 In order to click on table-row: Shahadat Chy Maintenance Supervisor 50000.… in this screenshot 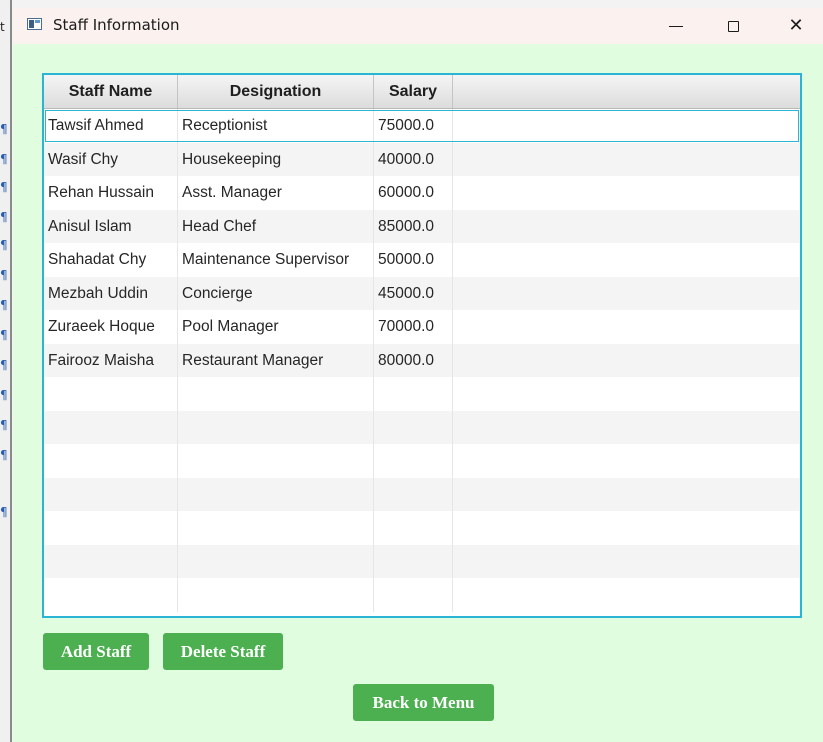, I will do `click(422, 260)`.